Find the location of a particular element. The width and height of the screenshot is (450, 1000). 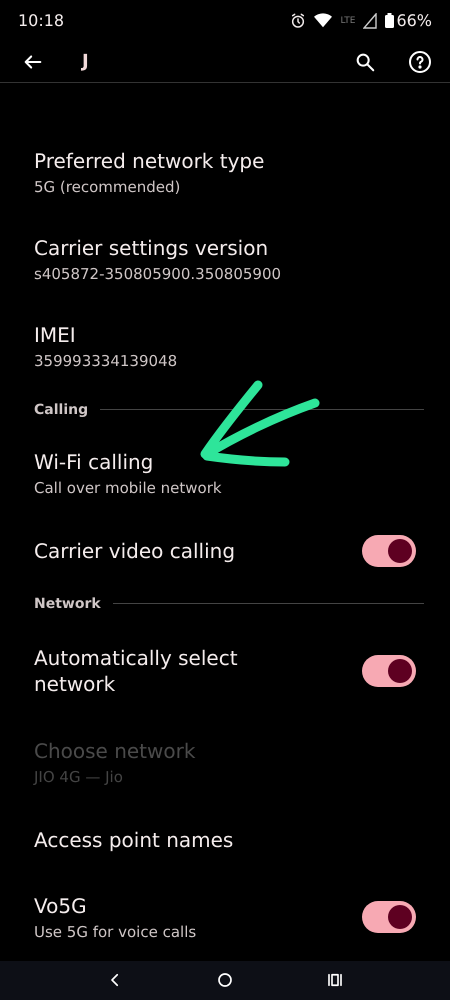

settings-row: Carrier video calling is located at coordinates (225, 550).